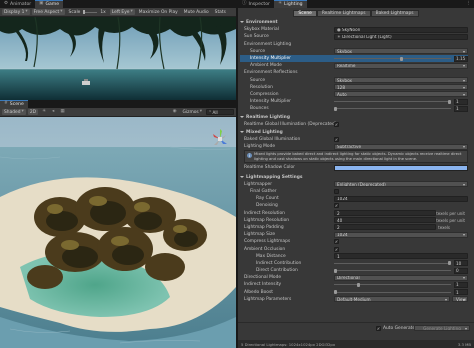 This screenshot has width=474, height=348. Describe the element at coordinates (354, 132) in the screenshot. I see `mixed-lighting-header: Mixed Lighting` at that location.